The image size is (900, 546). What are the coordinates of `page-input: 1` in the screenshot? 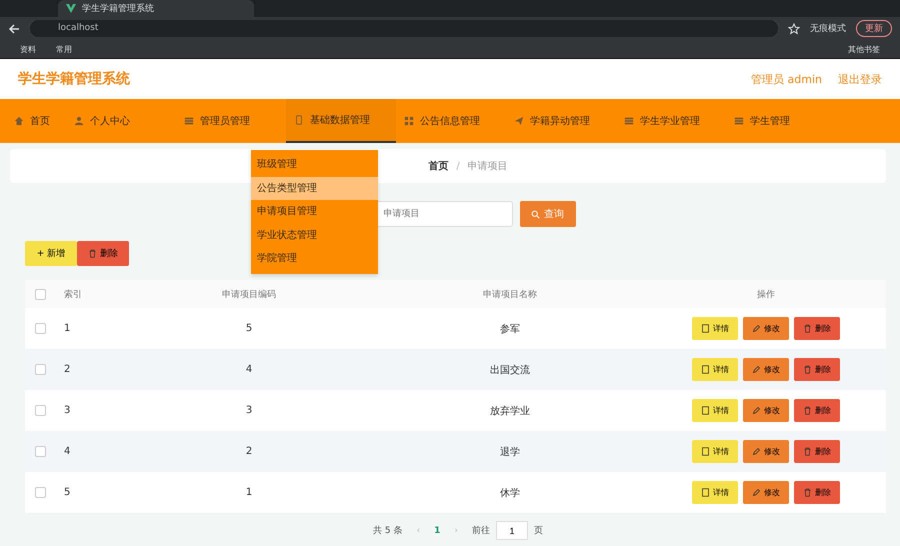 It's located at (512, 530).